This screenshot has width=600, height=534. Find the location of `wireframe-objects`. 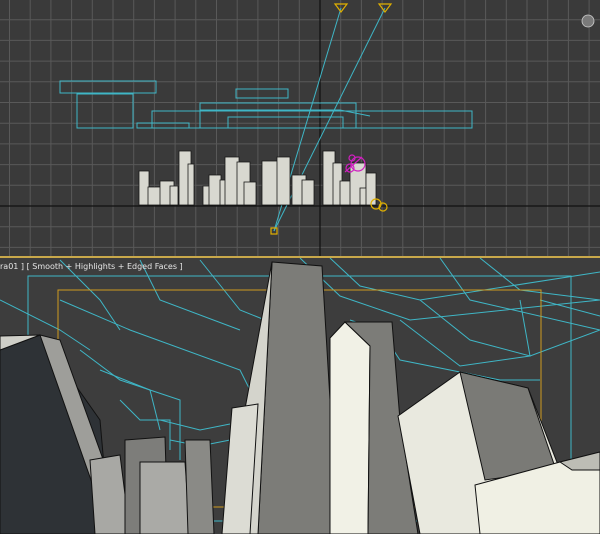

wireframe-objects is located at coordinates (266, 104).